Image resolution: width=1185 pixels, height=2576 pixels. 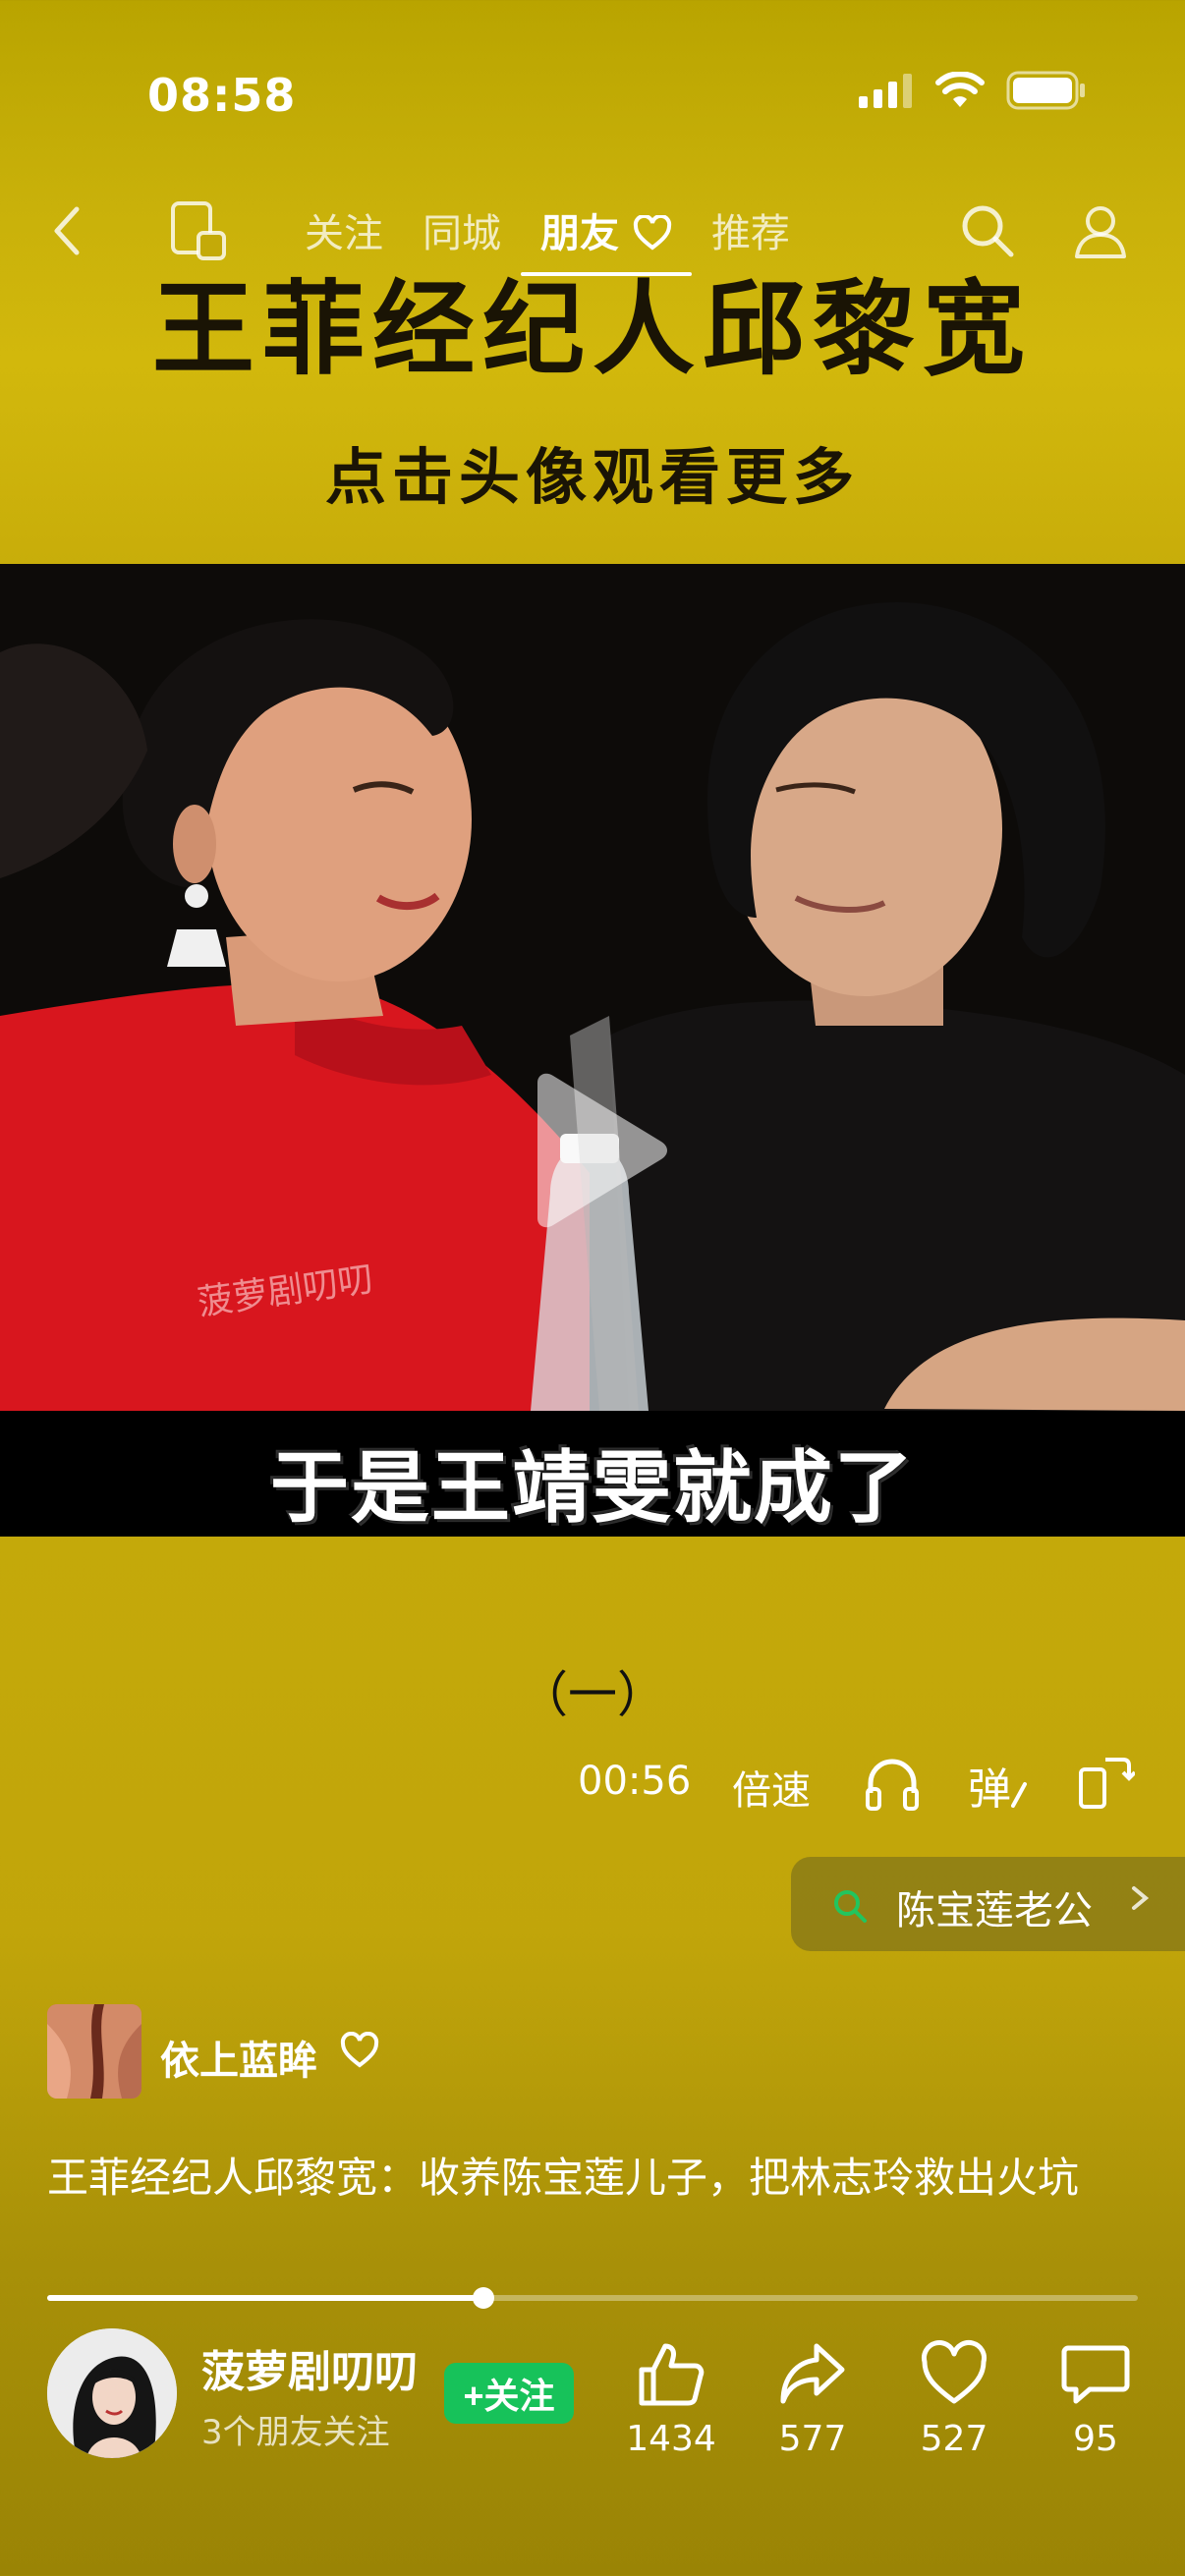 I want to click on favorite-action: 527, so click(x=954, y=2398).